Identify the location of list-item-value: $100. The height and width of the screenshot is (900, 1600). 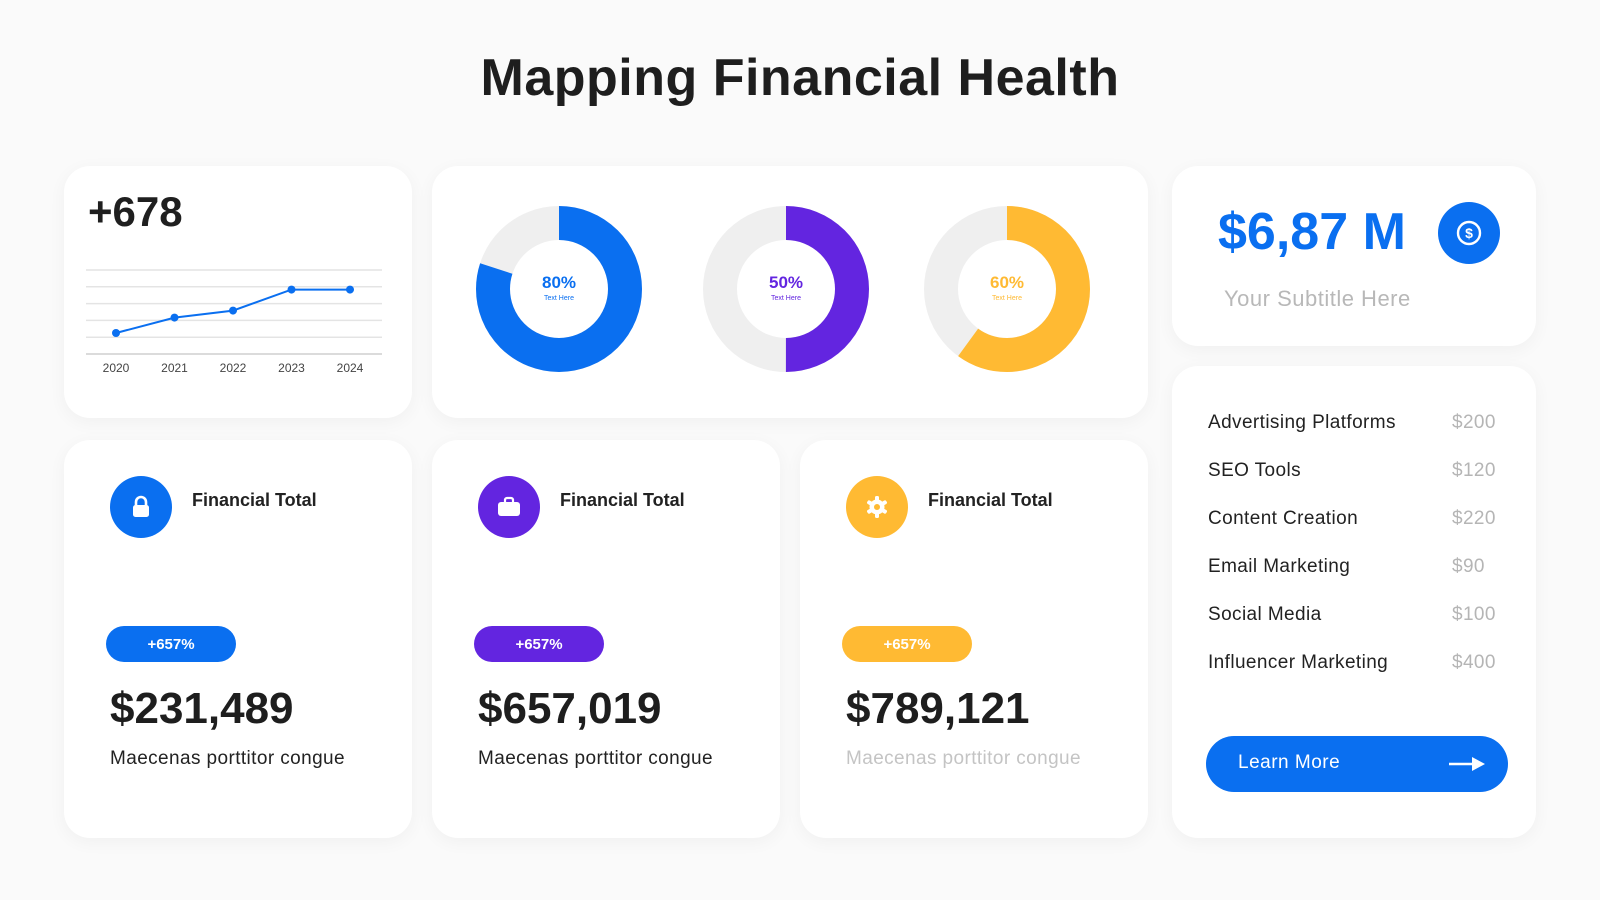
(1474, 614).